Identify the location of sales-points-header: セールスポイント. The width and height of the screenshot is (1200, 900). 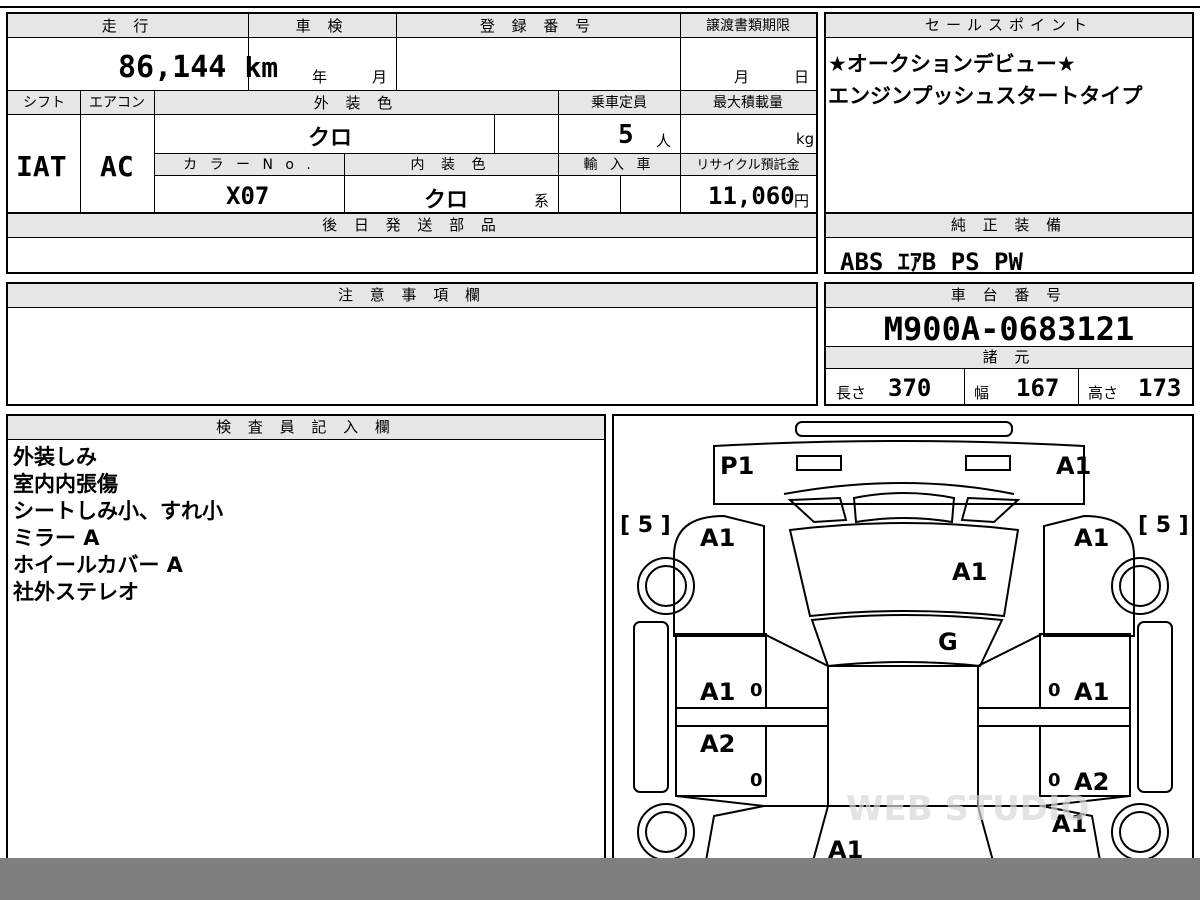
(1009, 26).